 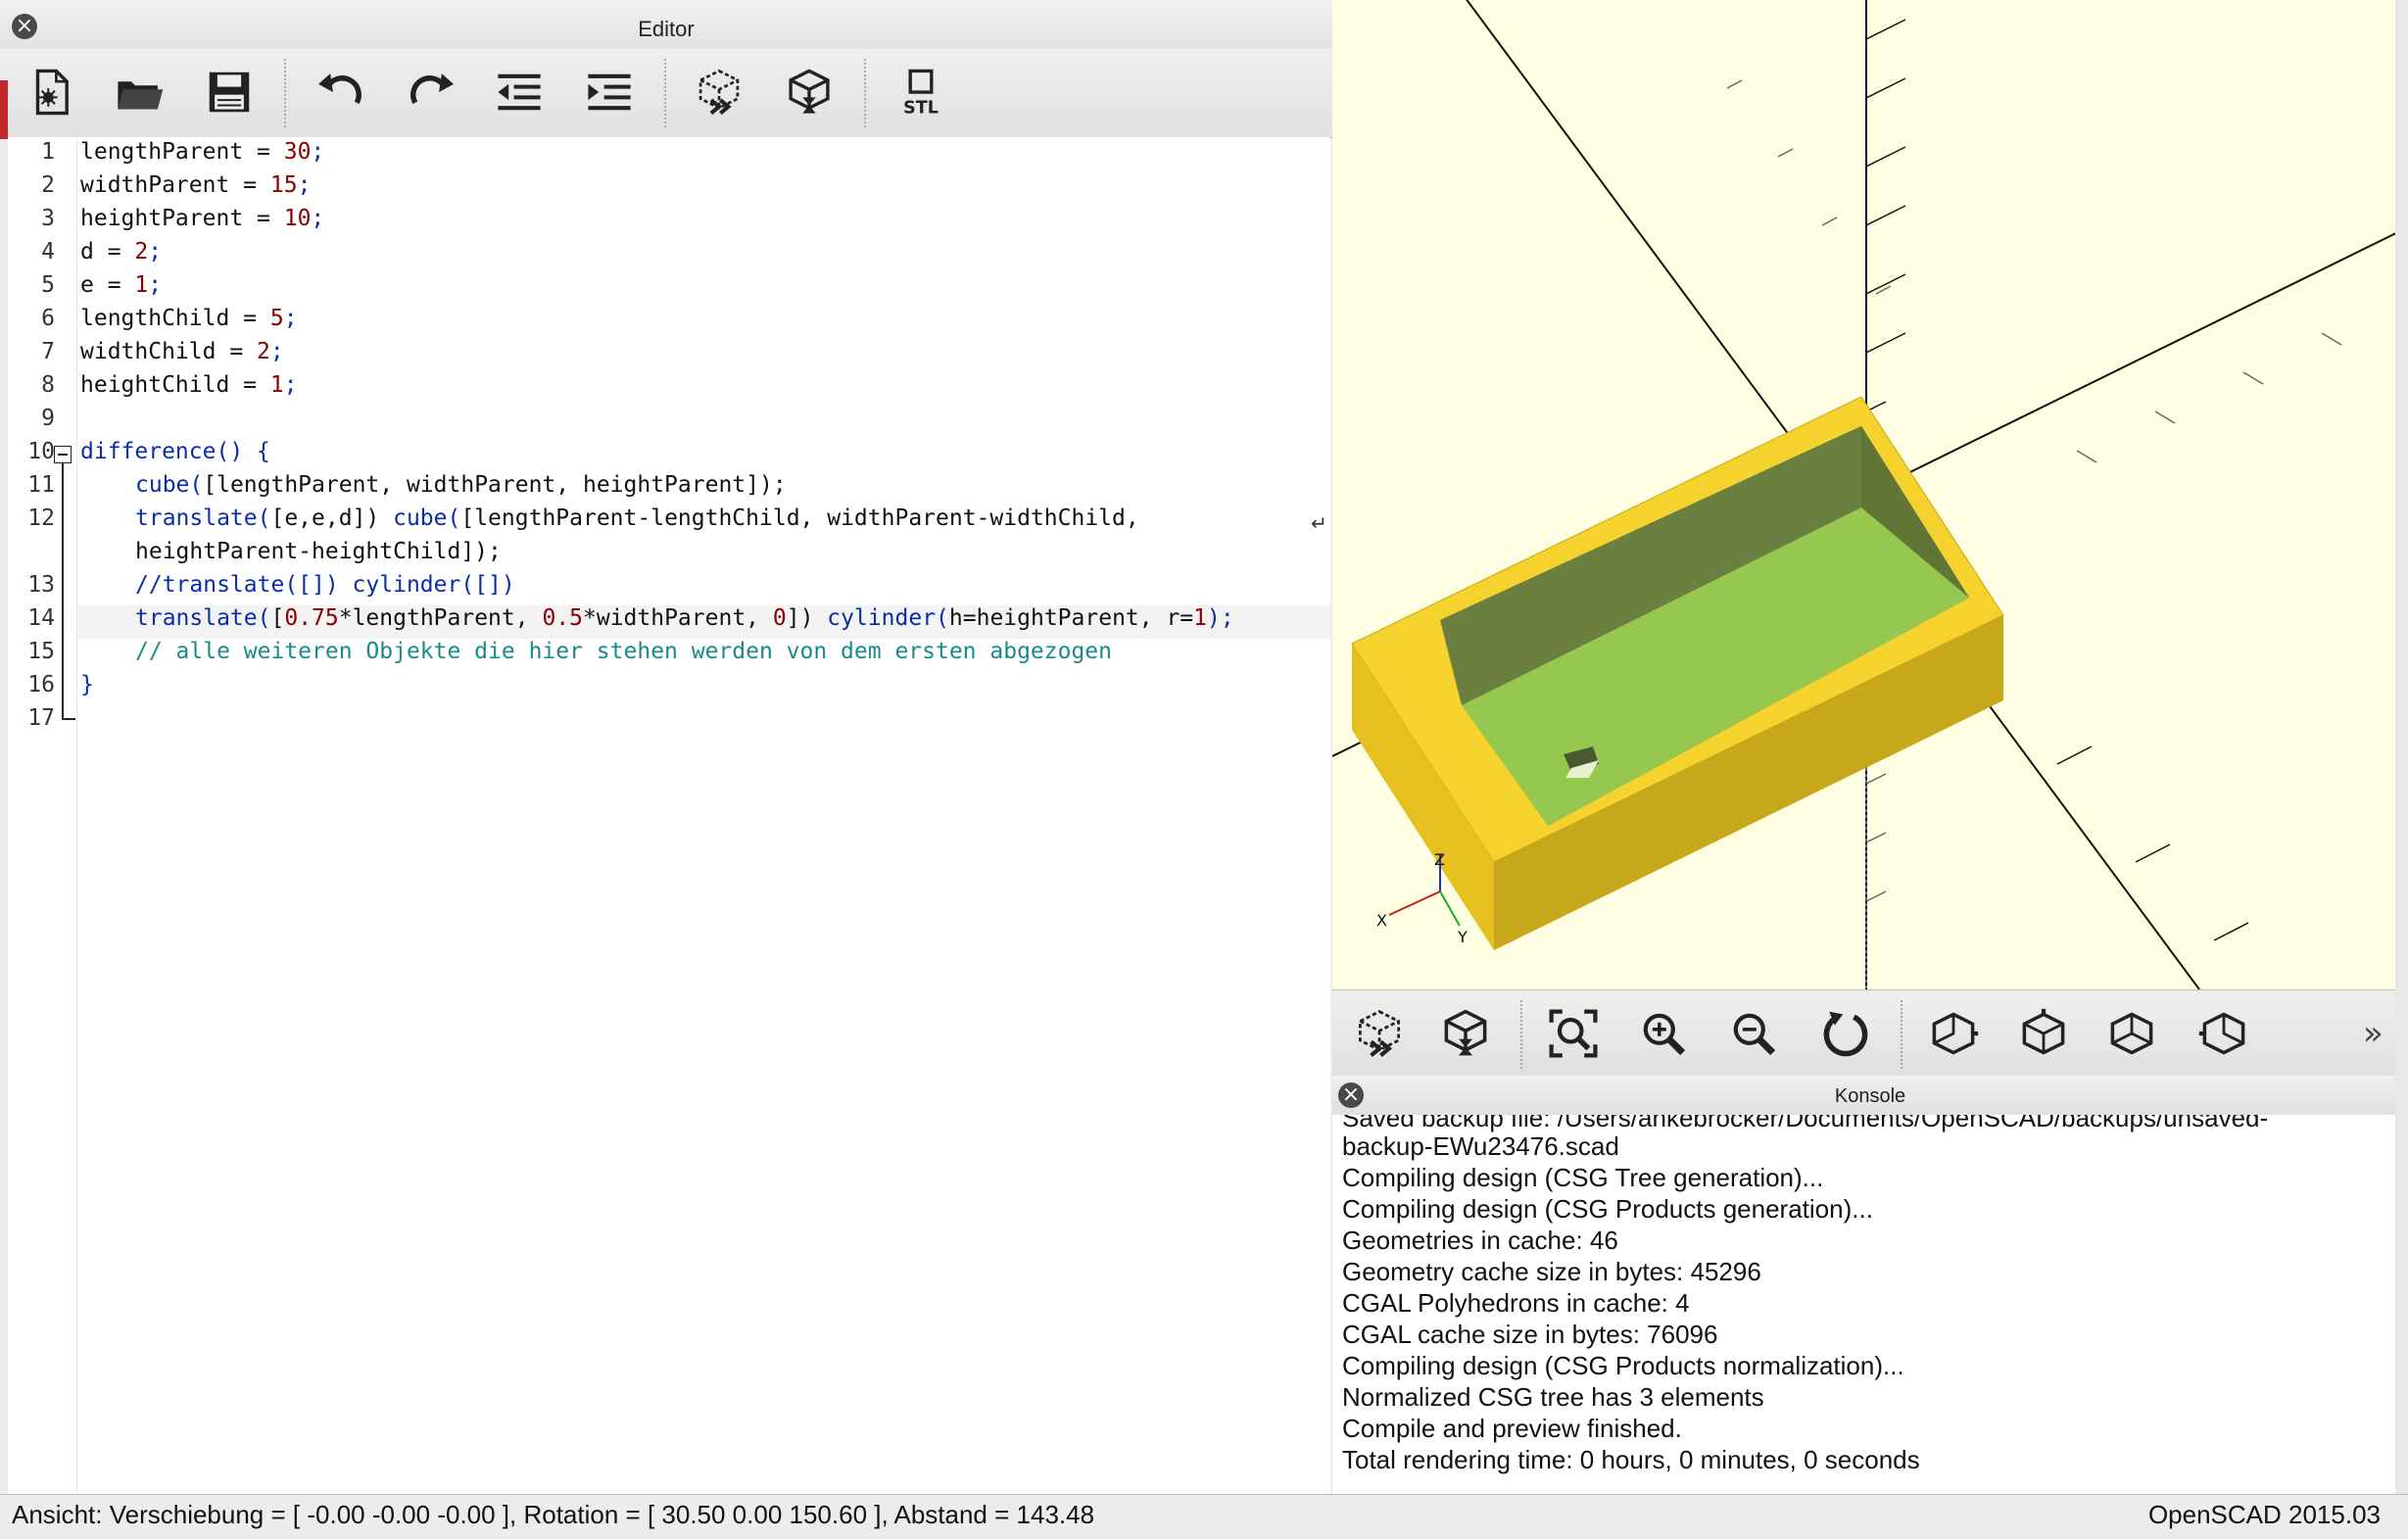 What do you see at coordinates (1439, 860) in the screenshot?
I see `axis-label-z: Z` at bounding box center [1439, 860].